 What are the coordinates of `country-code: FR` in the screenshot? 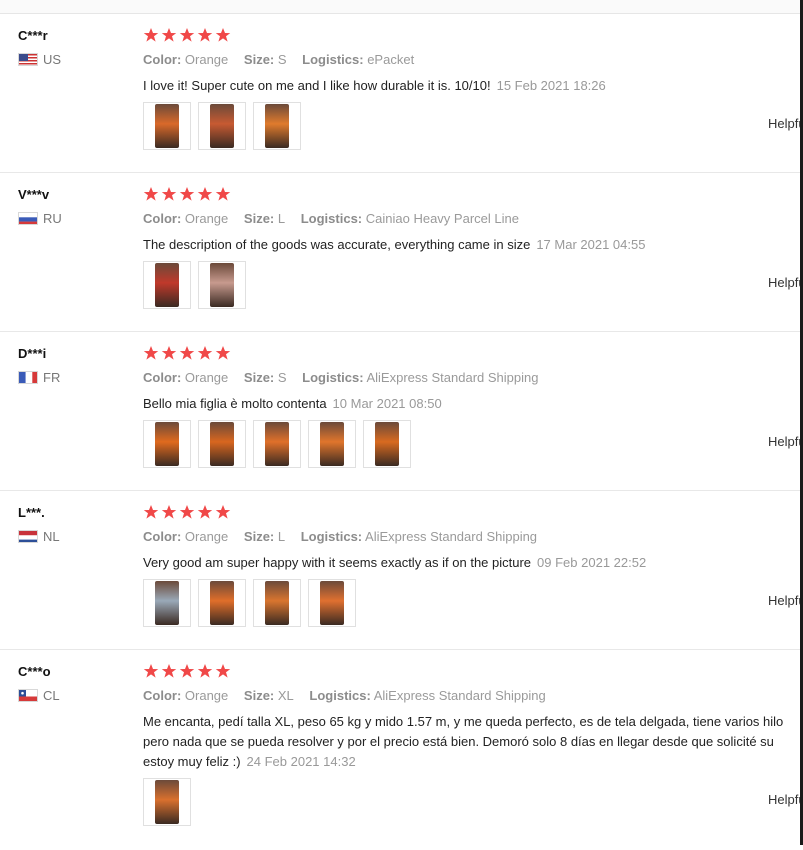 It's located at (52, 377).